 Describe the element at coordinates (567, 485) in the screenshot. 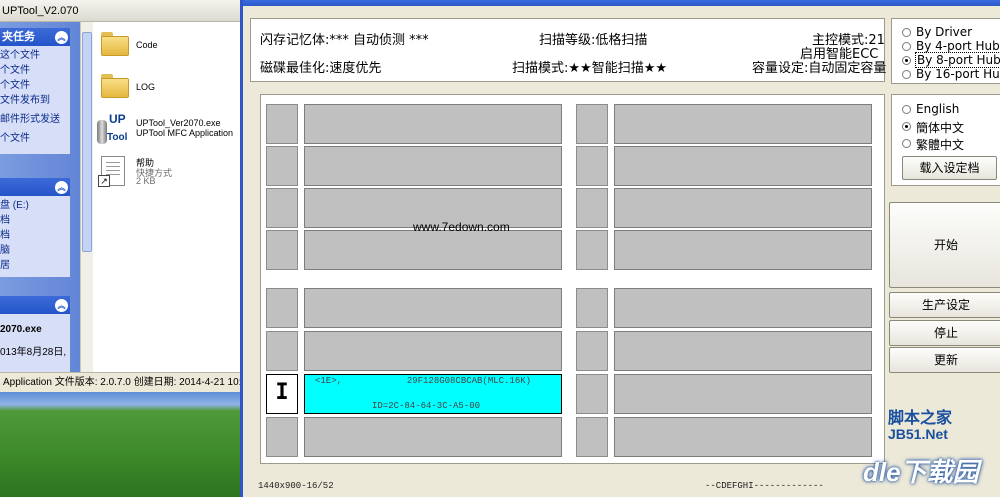

I see `uptool-status-bar: 1440x900-16/52 --CDEFGHI-------------` at that location.